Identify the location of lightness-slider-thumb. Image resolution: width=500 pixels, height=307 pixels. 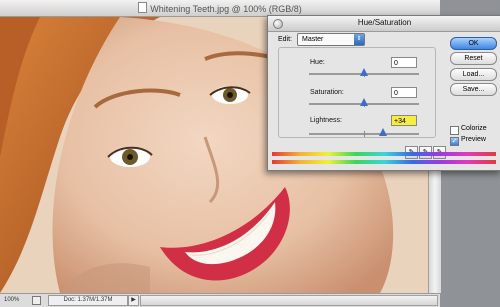
(383, 132).